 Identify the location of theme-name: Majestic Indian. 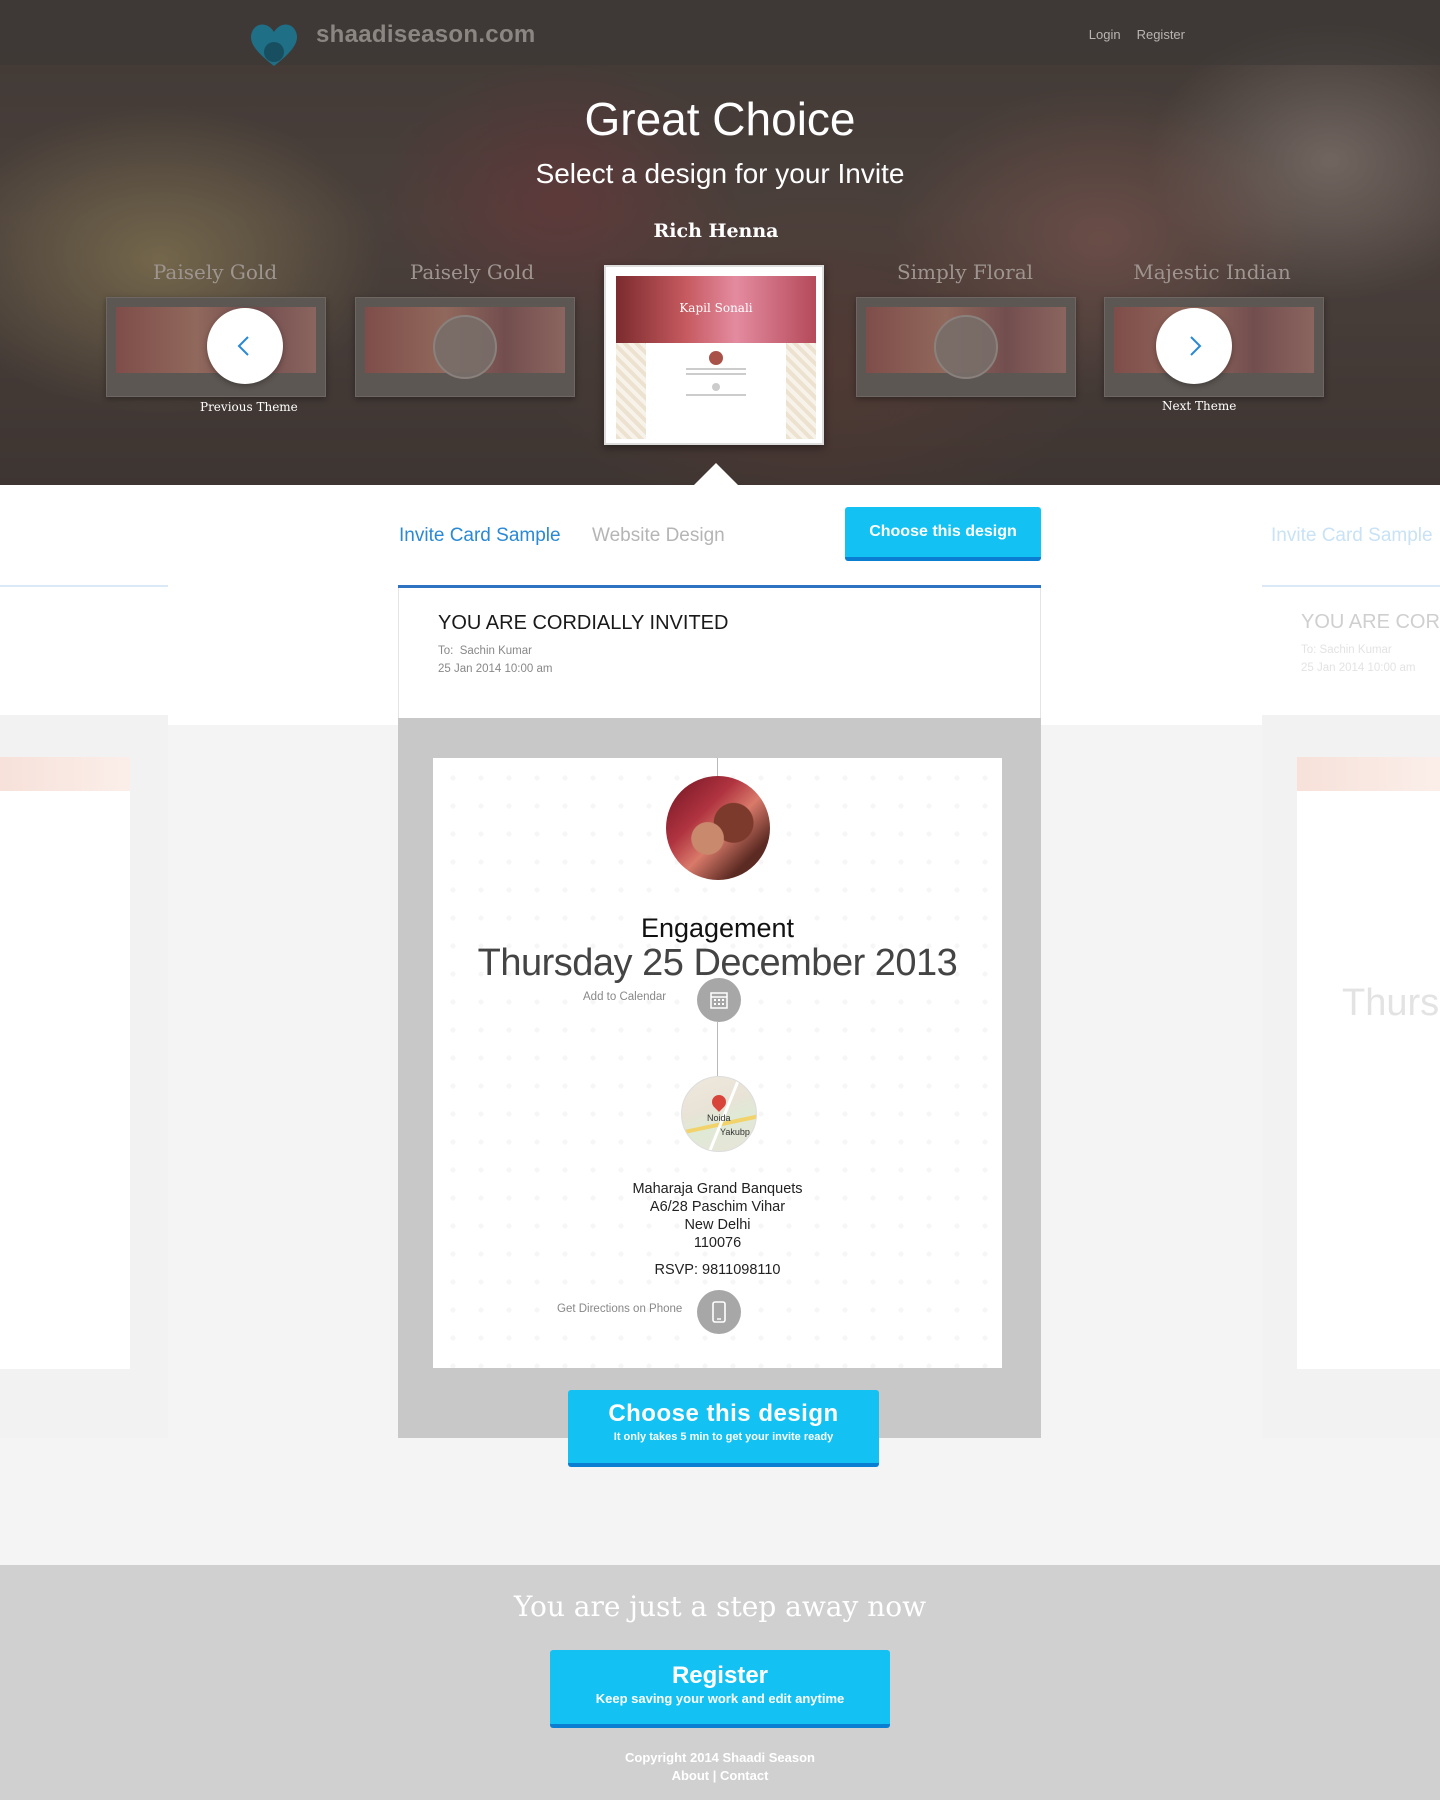
(1212, 272).